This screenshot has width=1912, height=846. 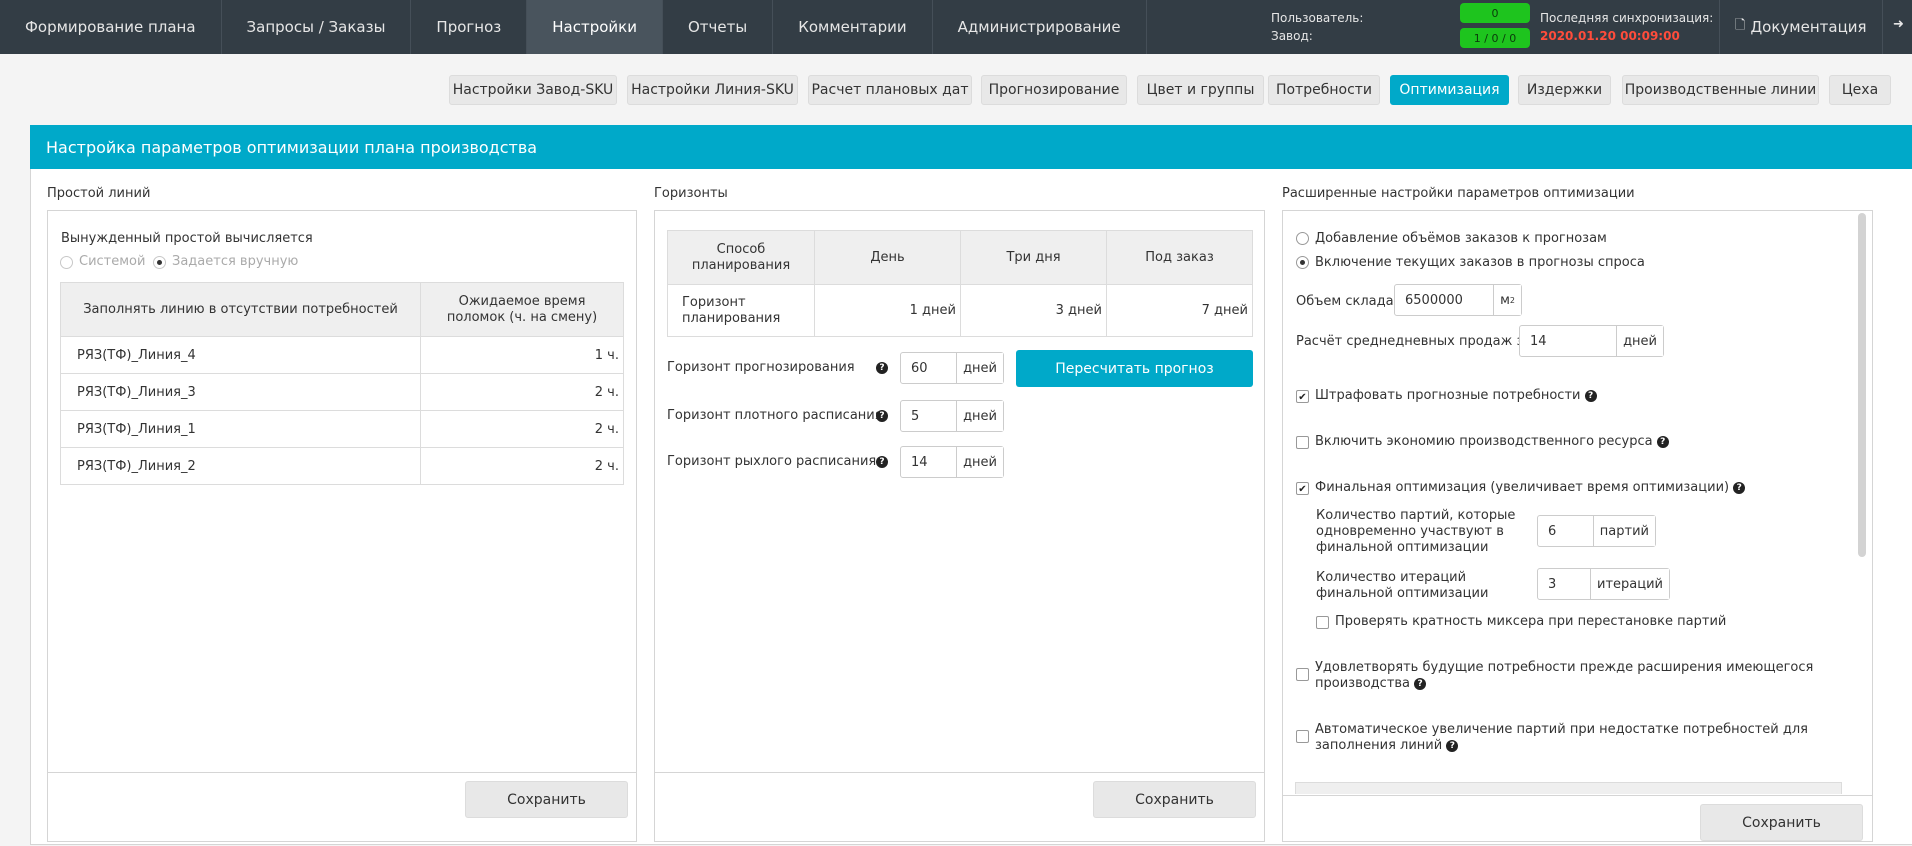 I want to click on horizons-title: Горизонты, so click(x=691, y=193).